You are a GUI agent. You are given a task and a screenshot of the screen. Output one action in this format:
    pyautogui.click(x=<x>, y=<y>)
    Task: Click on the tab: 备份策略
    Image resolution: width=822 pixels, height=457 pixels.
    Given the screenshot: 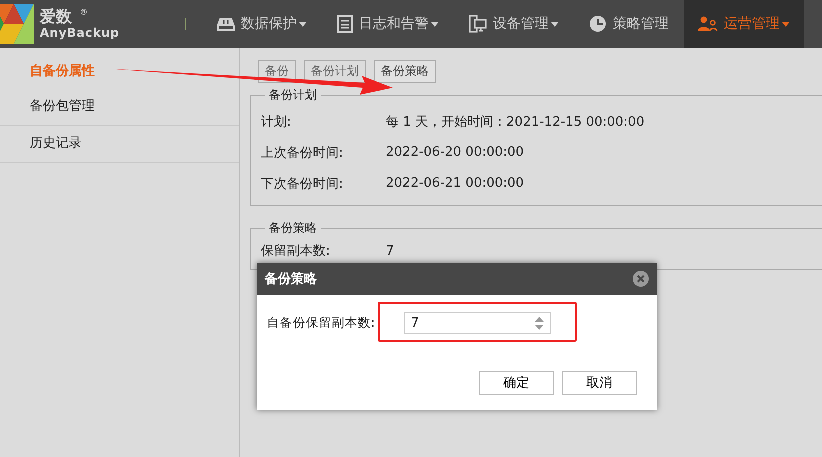 What is the action you would take?
    pyautogui.click(x=405, y=71)
    